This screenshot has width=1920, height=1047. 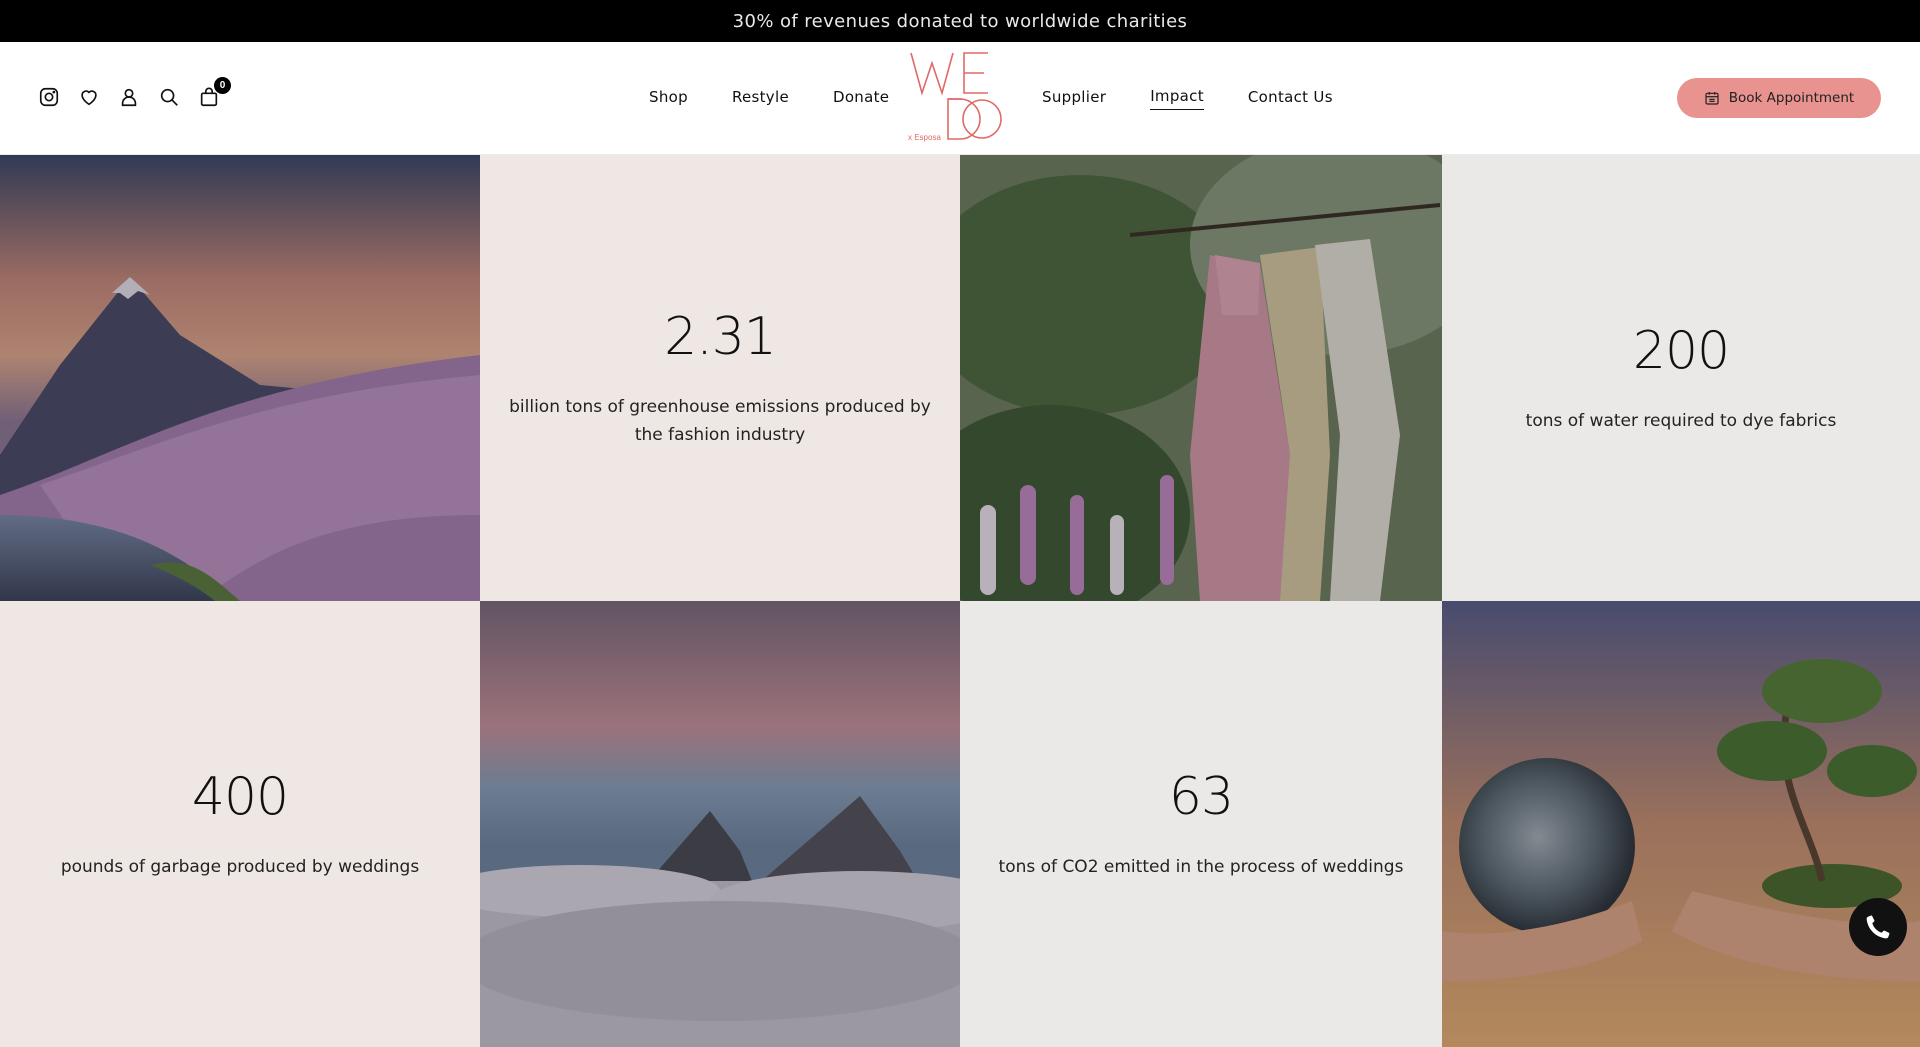 I want to click on heart-icon, so click(x=89, y=97).